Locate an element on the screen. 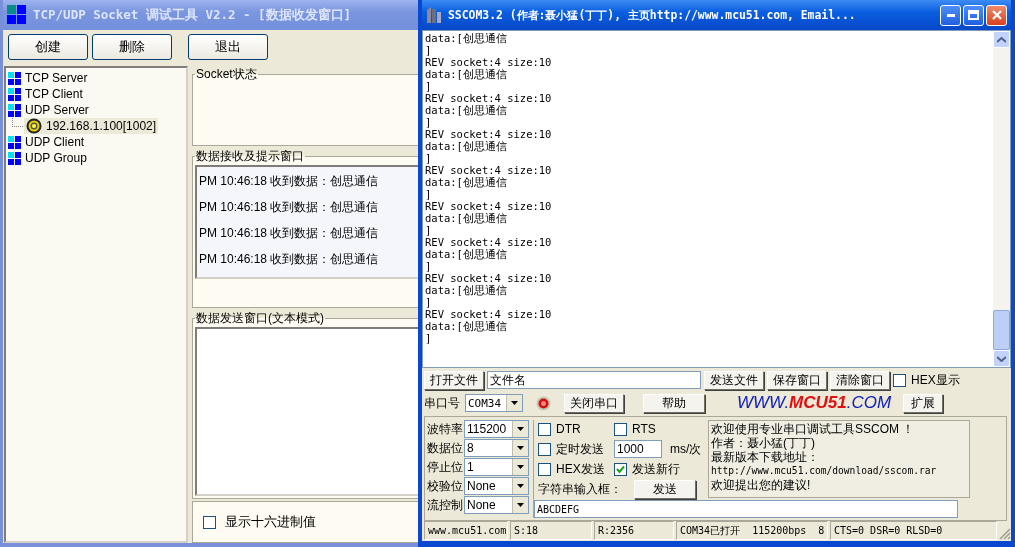  status-text: S:18 is located at coordinates (551, 530).